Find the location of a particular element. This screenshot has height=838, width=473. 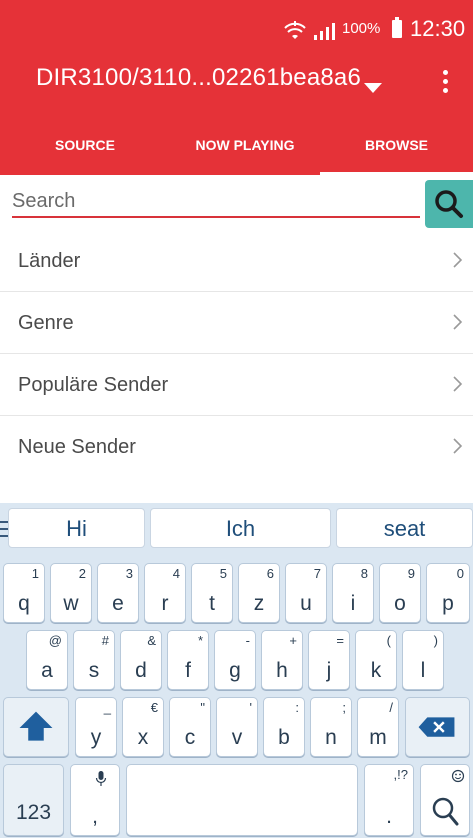

key-q: 1q is located at coordinates (24, 593).